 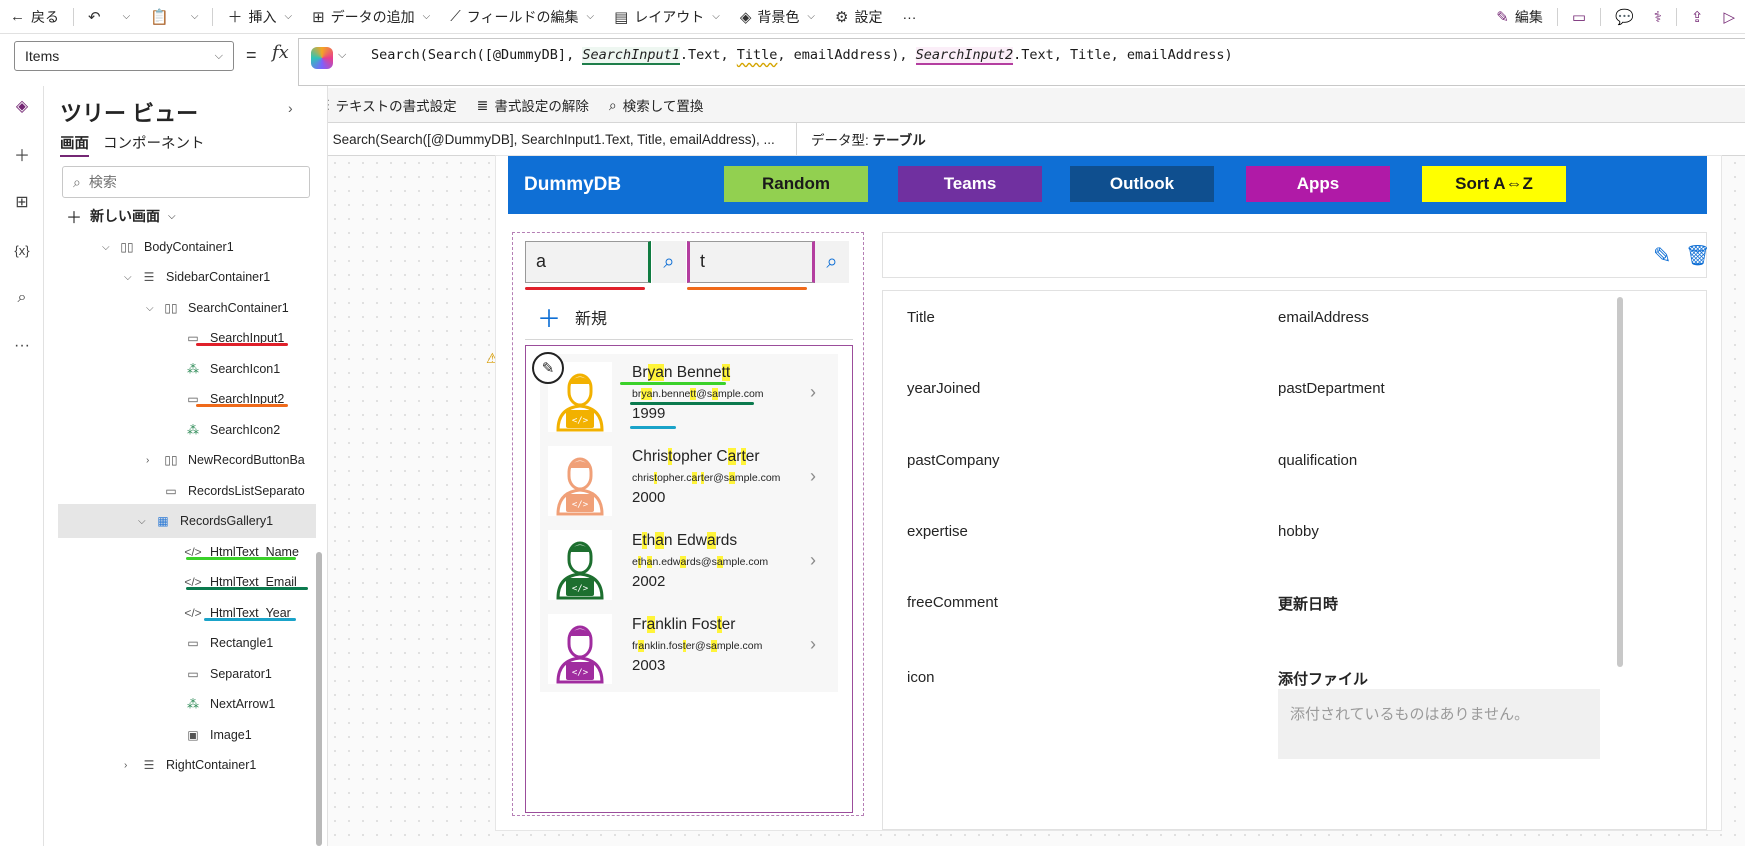 I want to click on tree-view-icon: ◈, so click(x=22, y=106).